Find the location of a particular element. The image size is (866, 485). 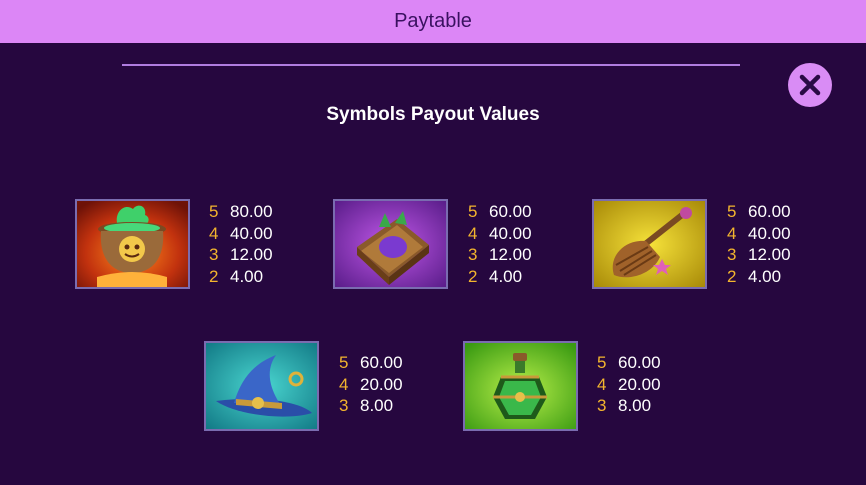

potion-icon is located at coordinates (520, 386).